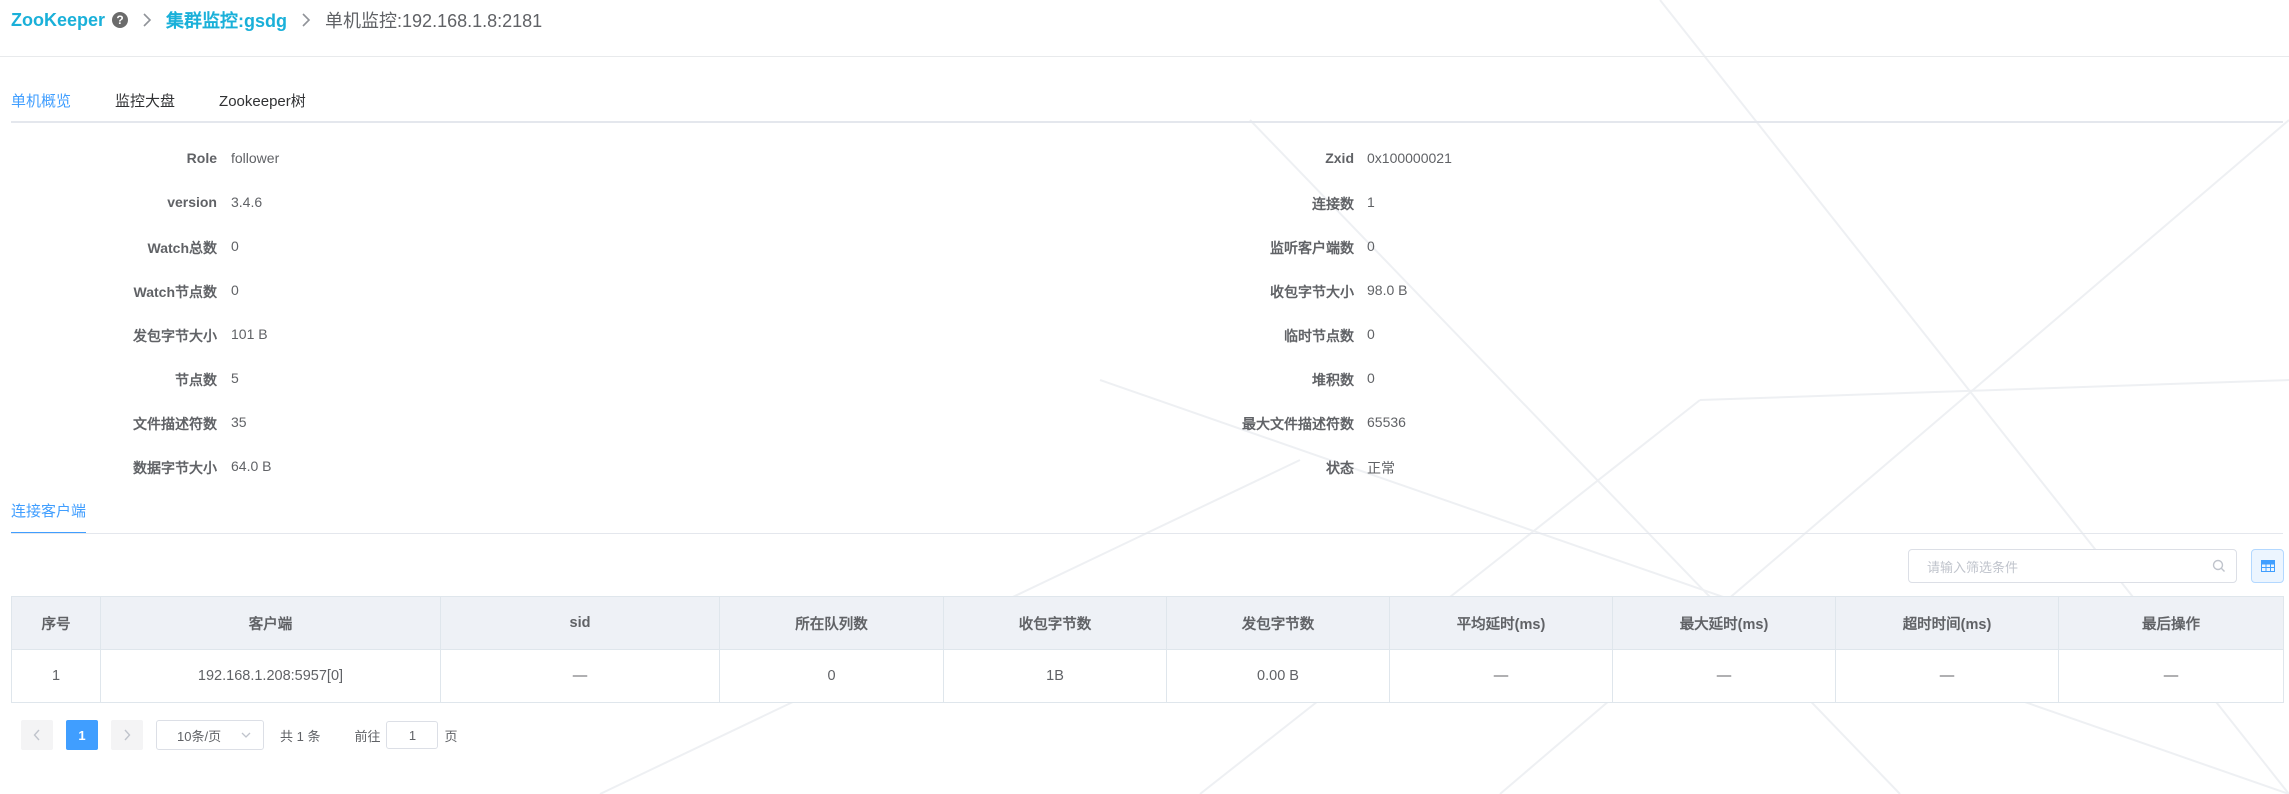 The image size is (2289, 794). I want to click on total-count: 共 1 条, so click(300, 736).